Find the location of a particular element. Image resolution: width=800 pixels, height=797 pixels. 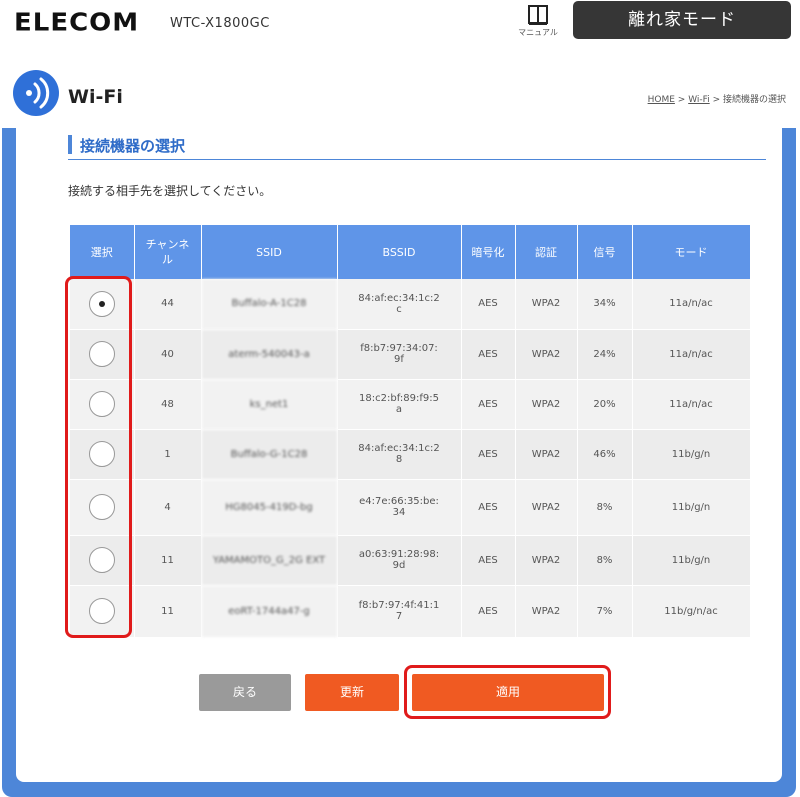

channel-cell: 44 is located at coordinates (168, 304).